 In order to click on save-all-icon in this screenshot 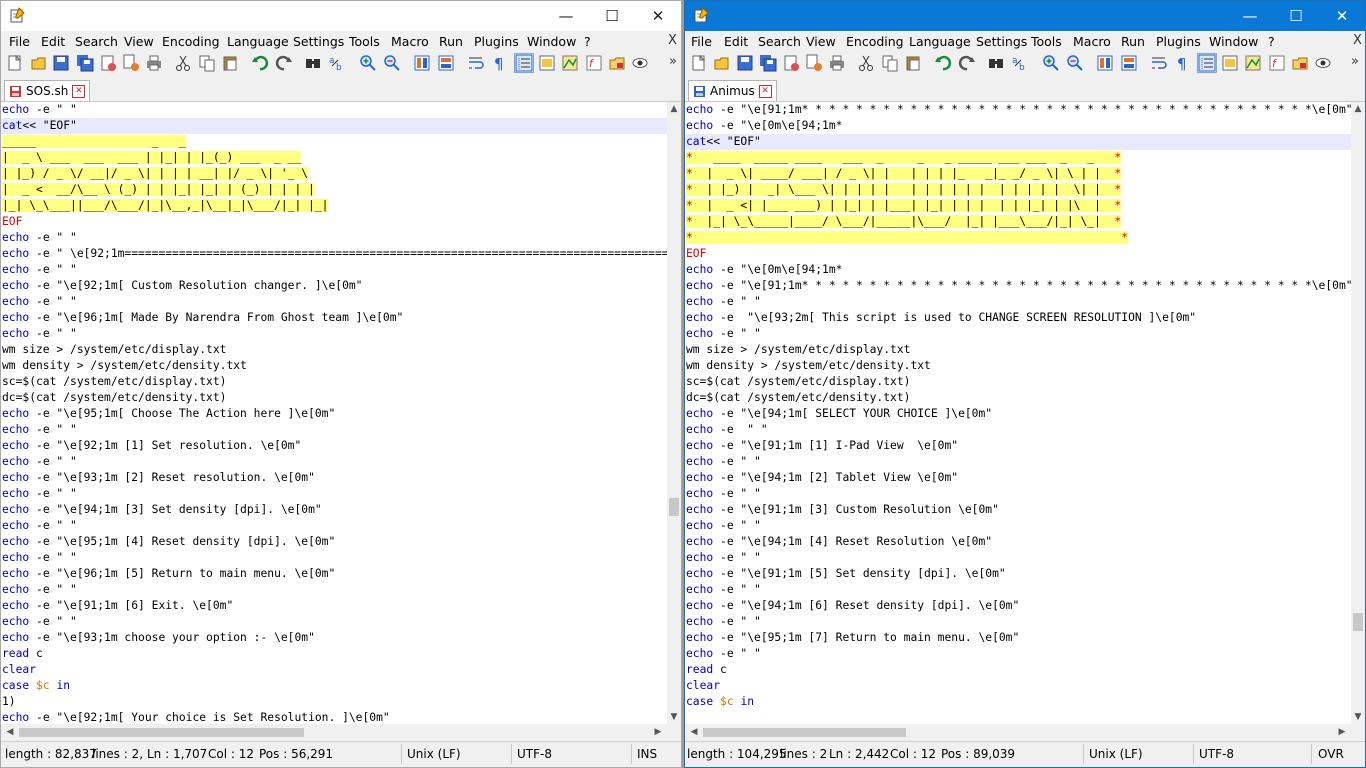, I will do `click(85, 63)`.